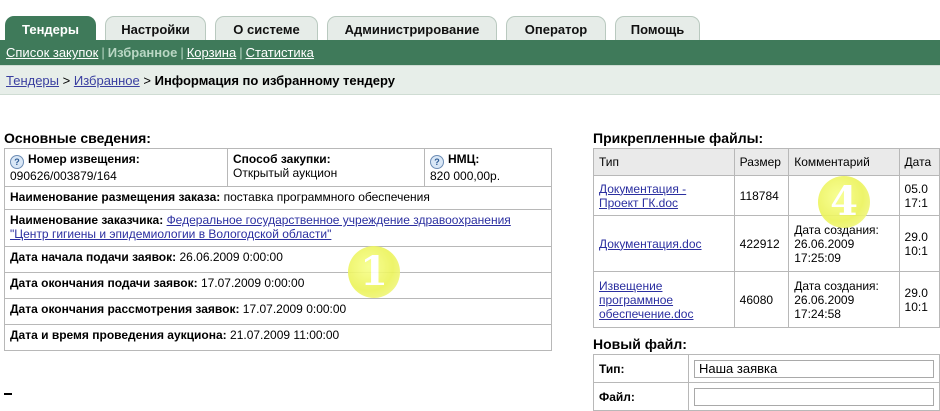 The image size is (940, 411). What do you see at coordinates (93, 257) in the screenshot?
I see `start-label: Дата начала подачи заявок:` at bounding box center [93, 257].